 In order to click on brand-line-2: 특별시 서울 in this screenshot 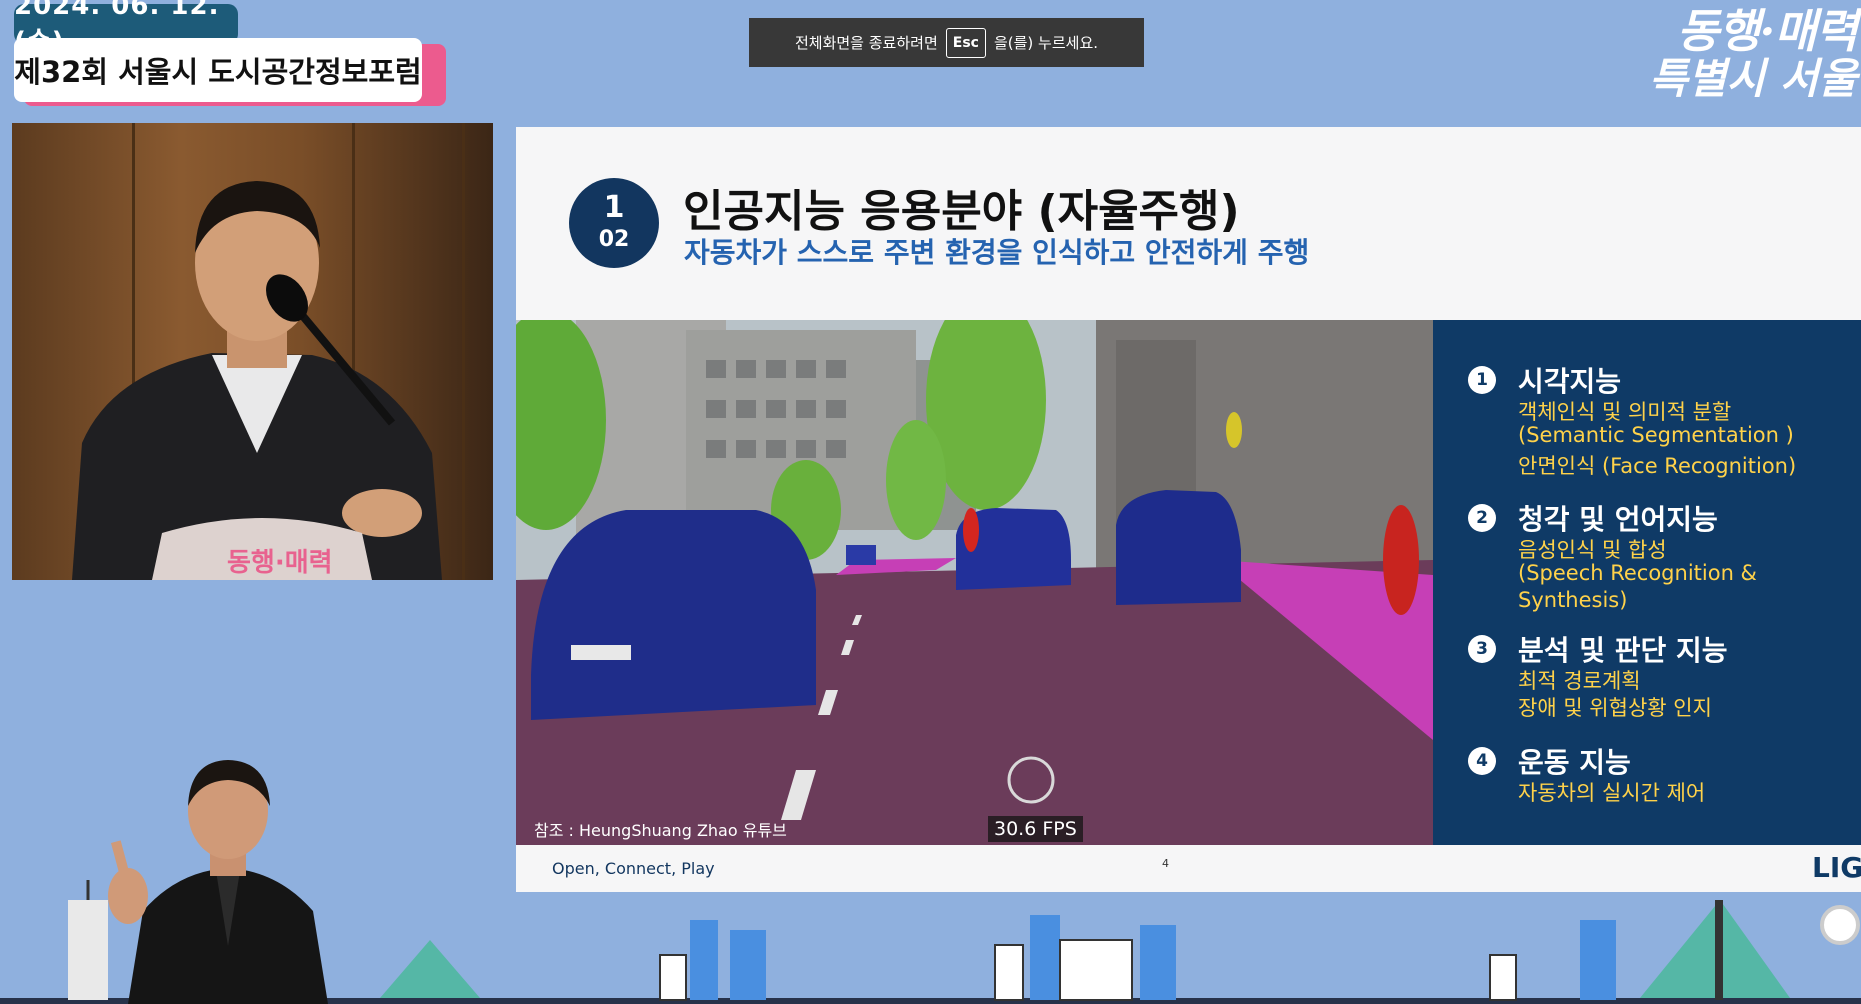, I will do `click(1753, 78)`.